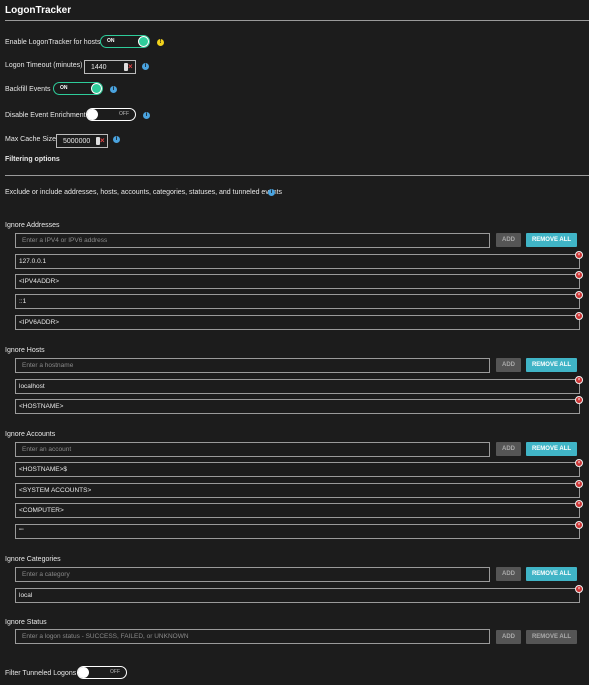 Image resolution: width=589 pixels, height=685 pixels. What do you see at coordinates (99, 67) in the screenshot?
I see `timeout-value: 1440` at bounding box center [99, 67].